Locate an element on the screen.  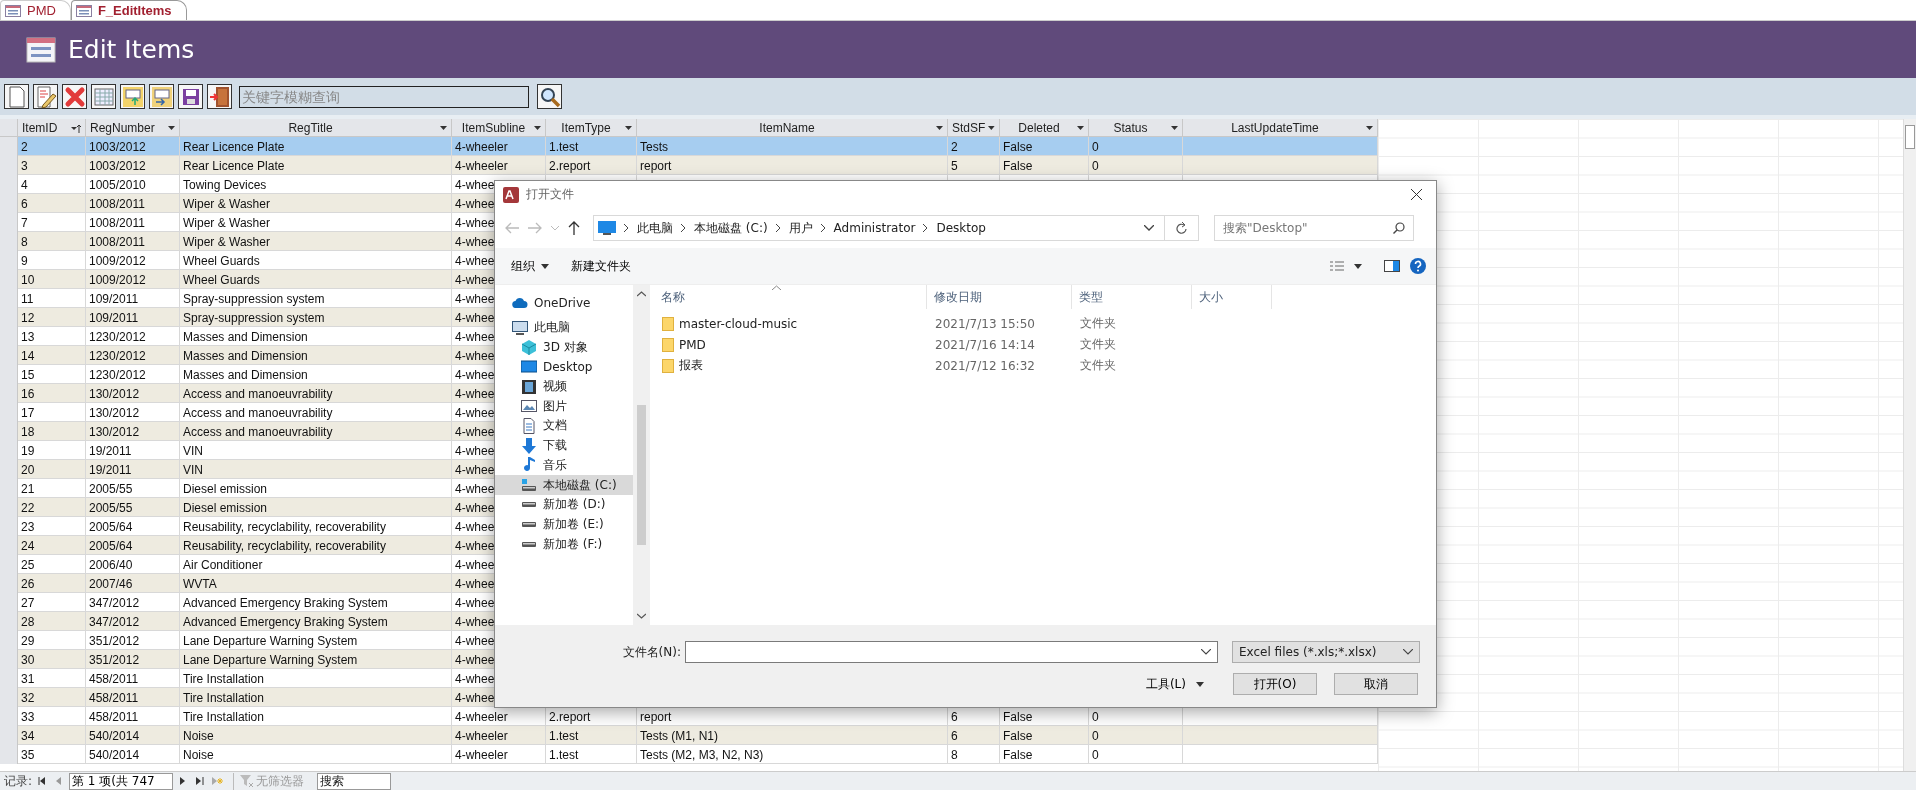
file-date: 2021/7/13 15:50 is located at coordinates (985, 323).